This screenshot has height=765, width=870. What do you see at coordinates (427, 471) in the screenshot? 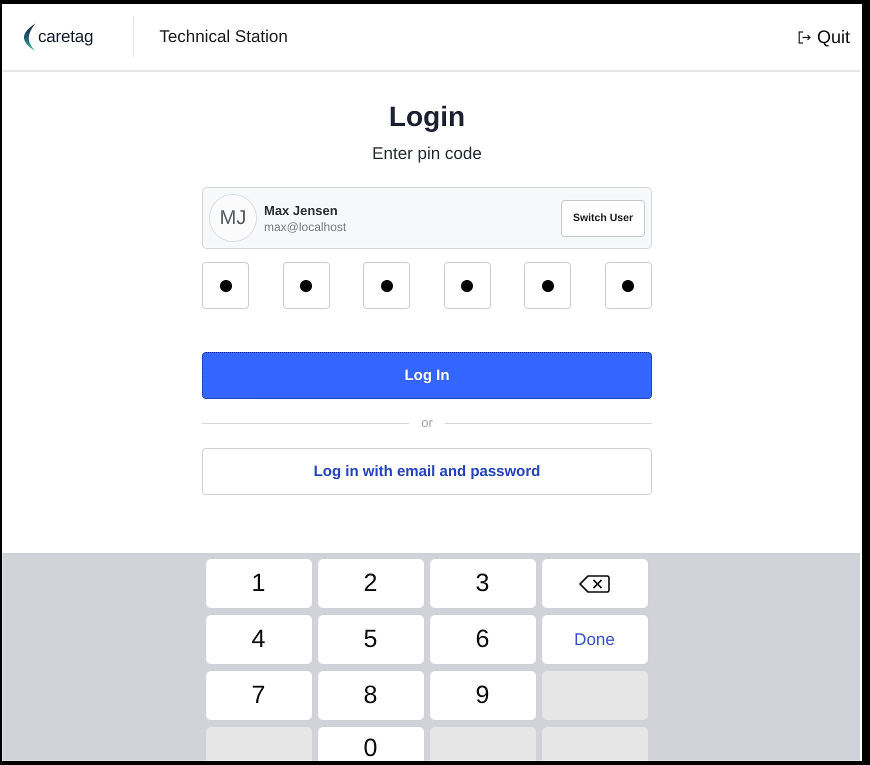
I see `email-login-button: Log in with email and password` at bounding box center [427, 471].